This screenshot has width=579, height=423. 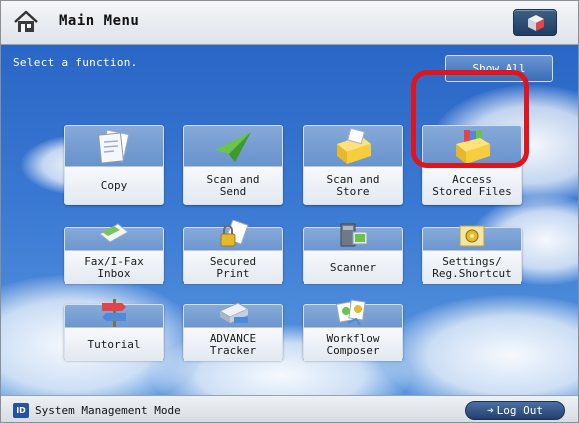 I want to click on tile-label: Settings/ Reg.Shortcut, so click(x=472, y=267).